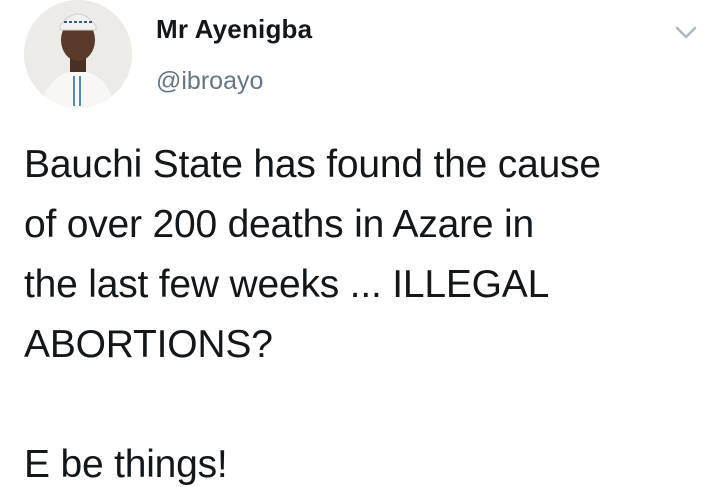 The image size is (720, 487). I want to click on tweet-menu-button, so click(686, 32).